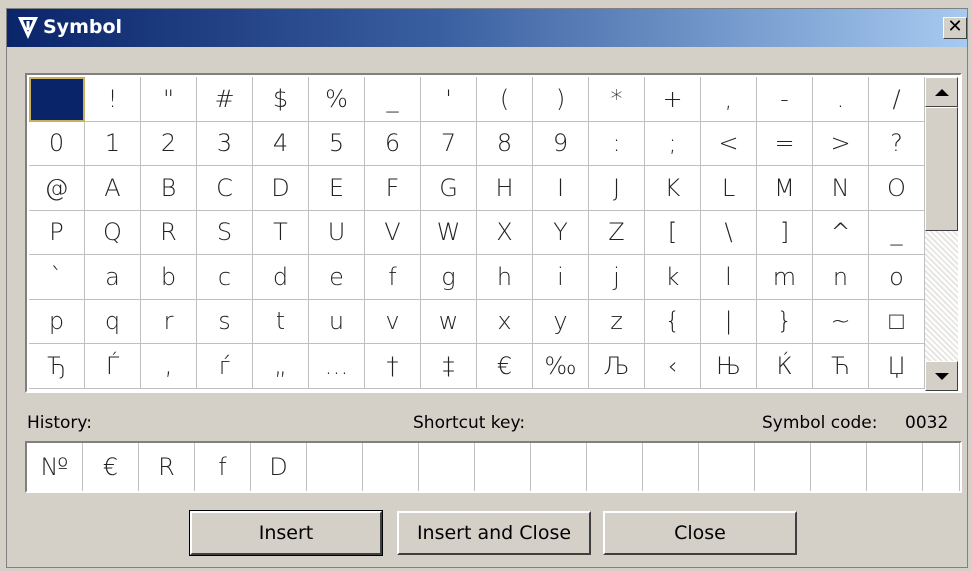  Describe the element at coordinates (113, 366) in the screenshot. I see `symbol-cell: Ѓ` at that location.